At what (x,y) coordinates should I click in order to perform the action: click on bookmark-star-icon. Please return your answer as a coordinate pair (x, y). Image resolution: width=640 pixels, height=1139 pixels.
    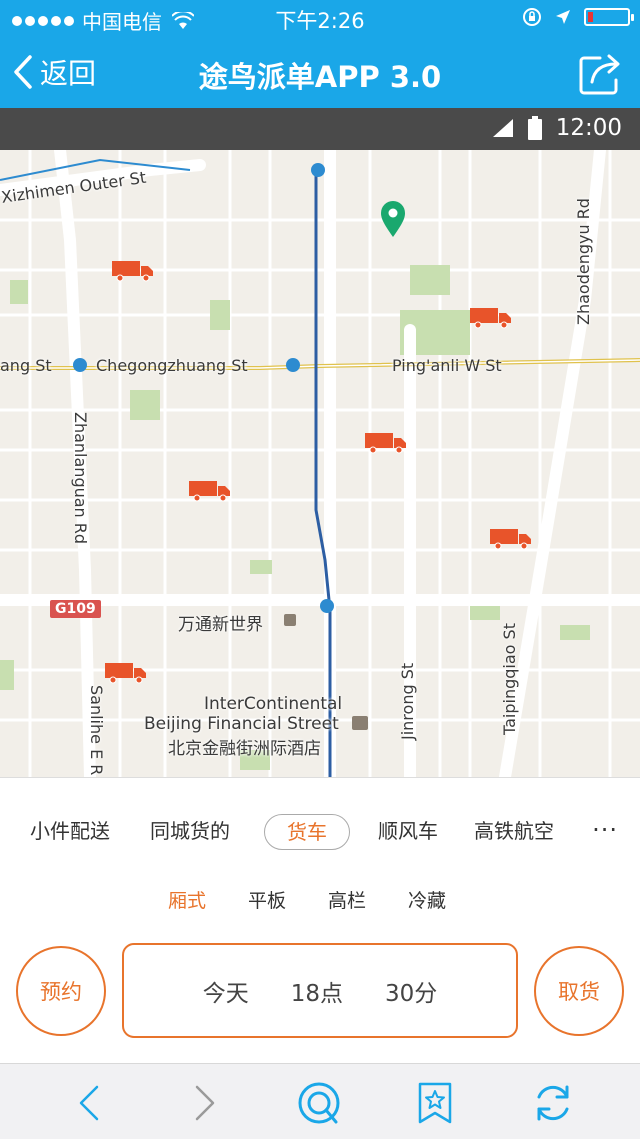
    Looking at the image, I should click on (435, 1103).